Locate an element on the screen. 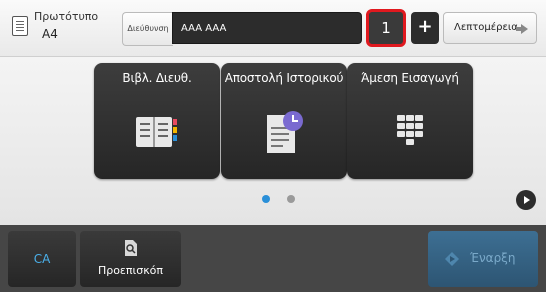 The image size is (546, 292). preview-button: Προεπισκόπ is located at coordinates (130, 259).